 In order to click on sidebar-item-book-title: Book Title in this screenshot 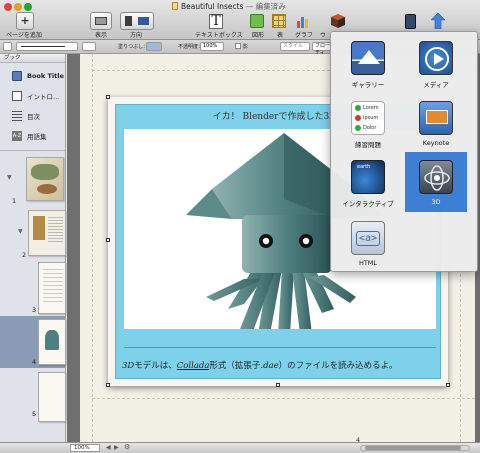, I will do `click(32, 76)`.